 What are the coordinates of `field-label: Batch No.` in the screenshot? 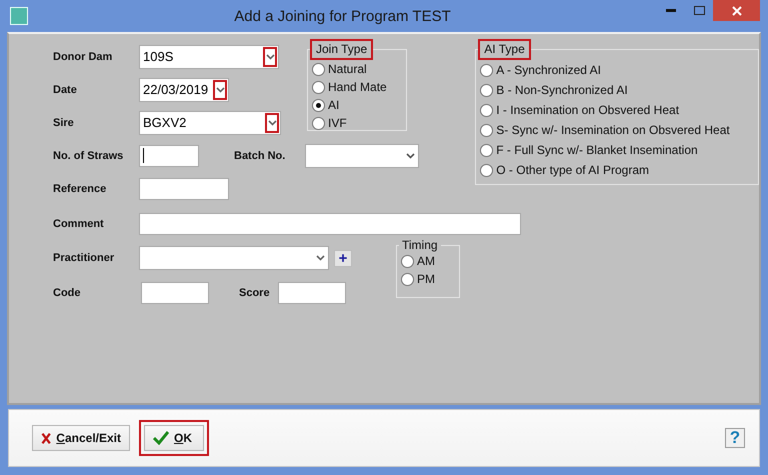 It's located at (260, 156).